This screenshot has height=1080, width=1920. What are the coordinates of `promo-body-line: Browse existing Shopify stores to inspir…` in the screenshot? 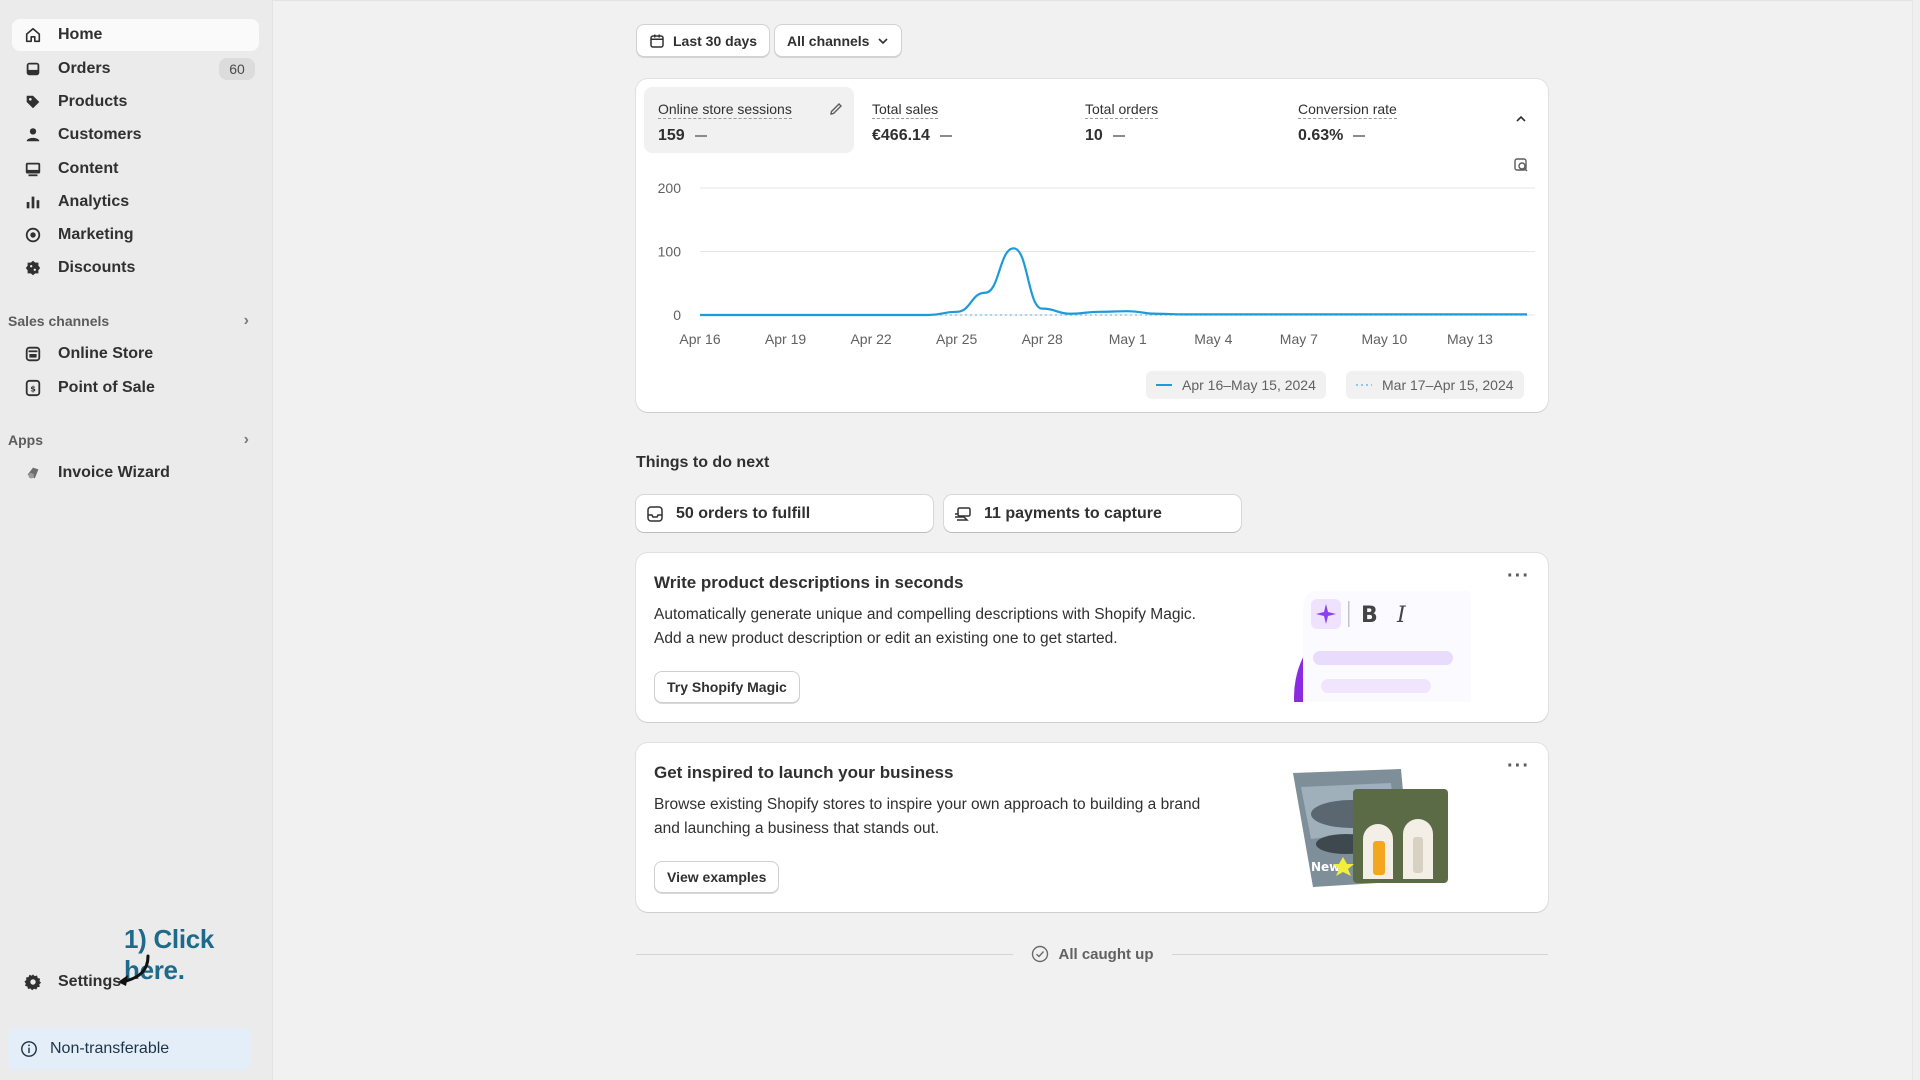 It's located at (927, 804).